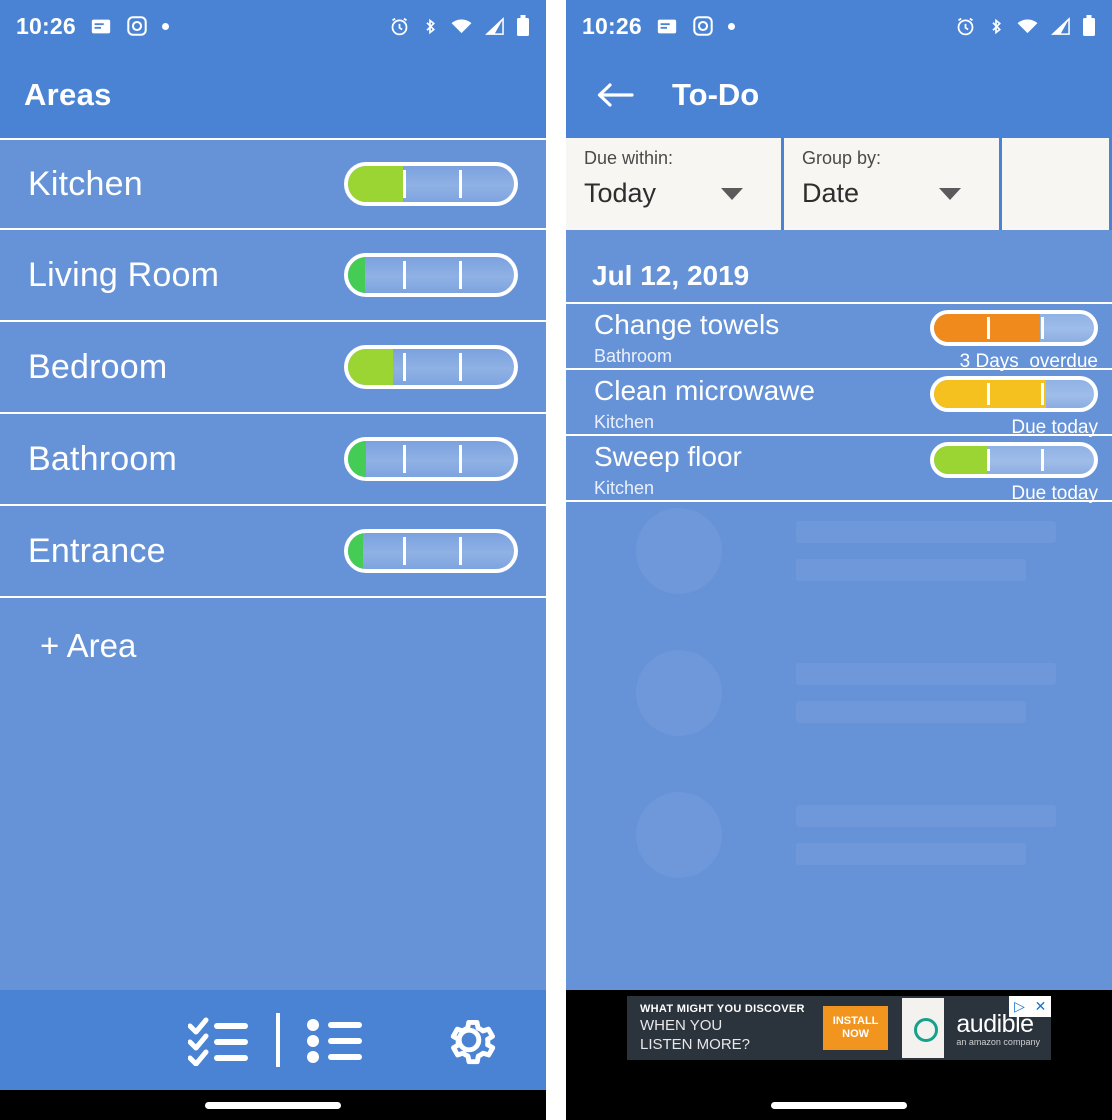 The image size is (1112, 1120). I want to click on task-row: Change towels Bathroom 3 Days overdue, so click(839, 338).